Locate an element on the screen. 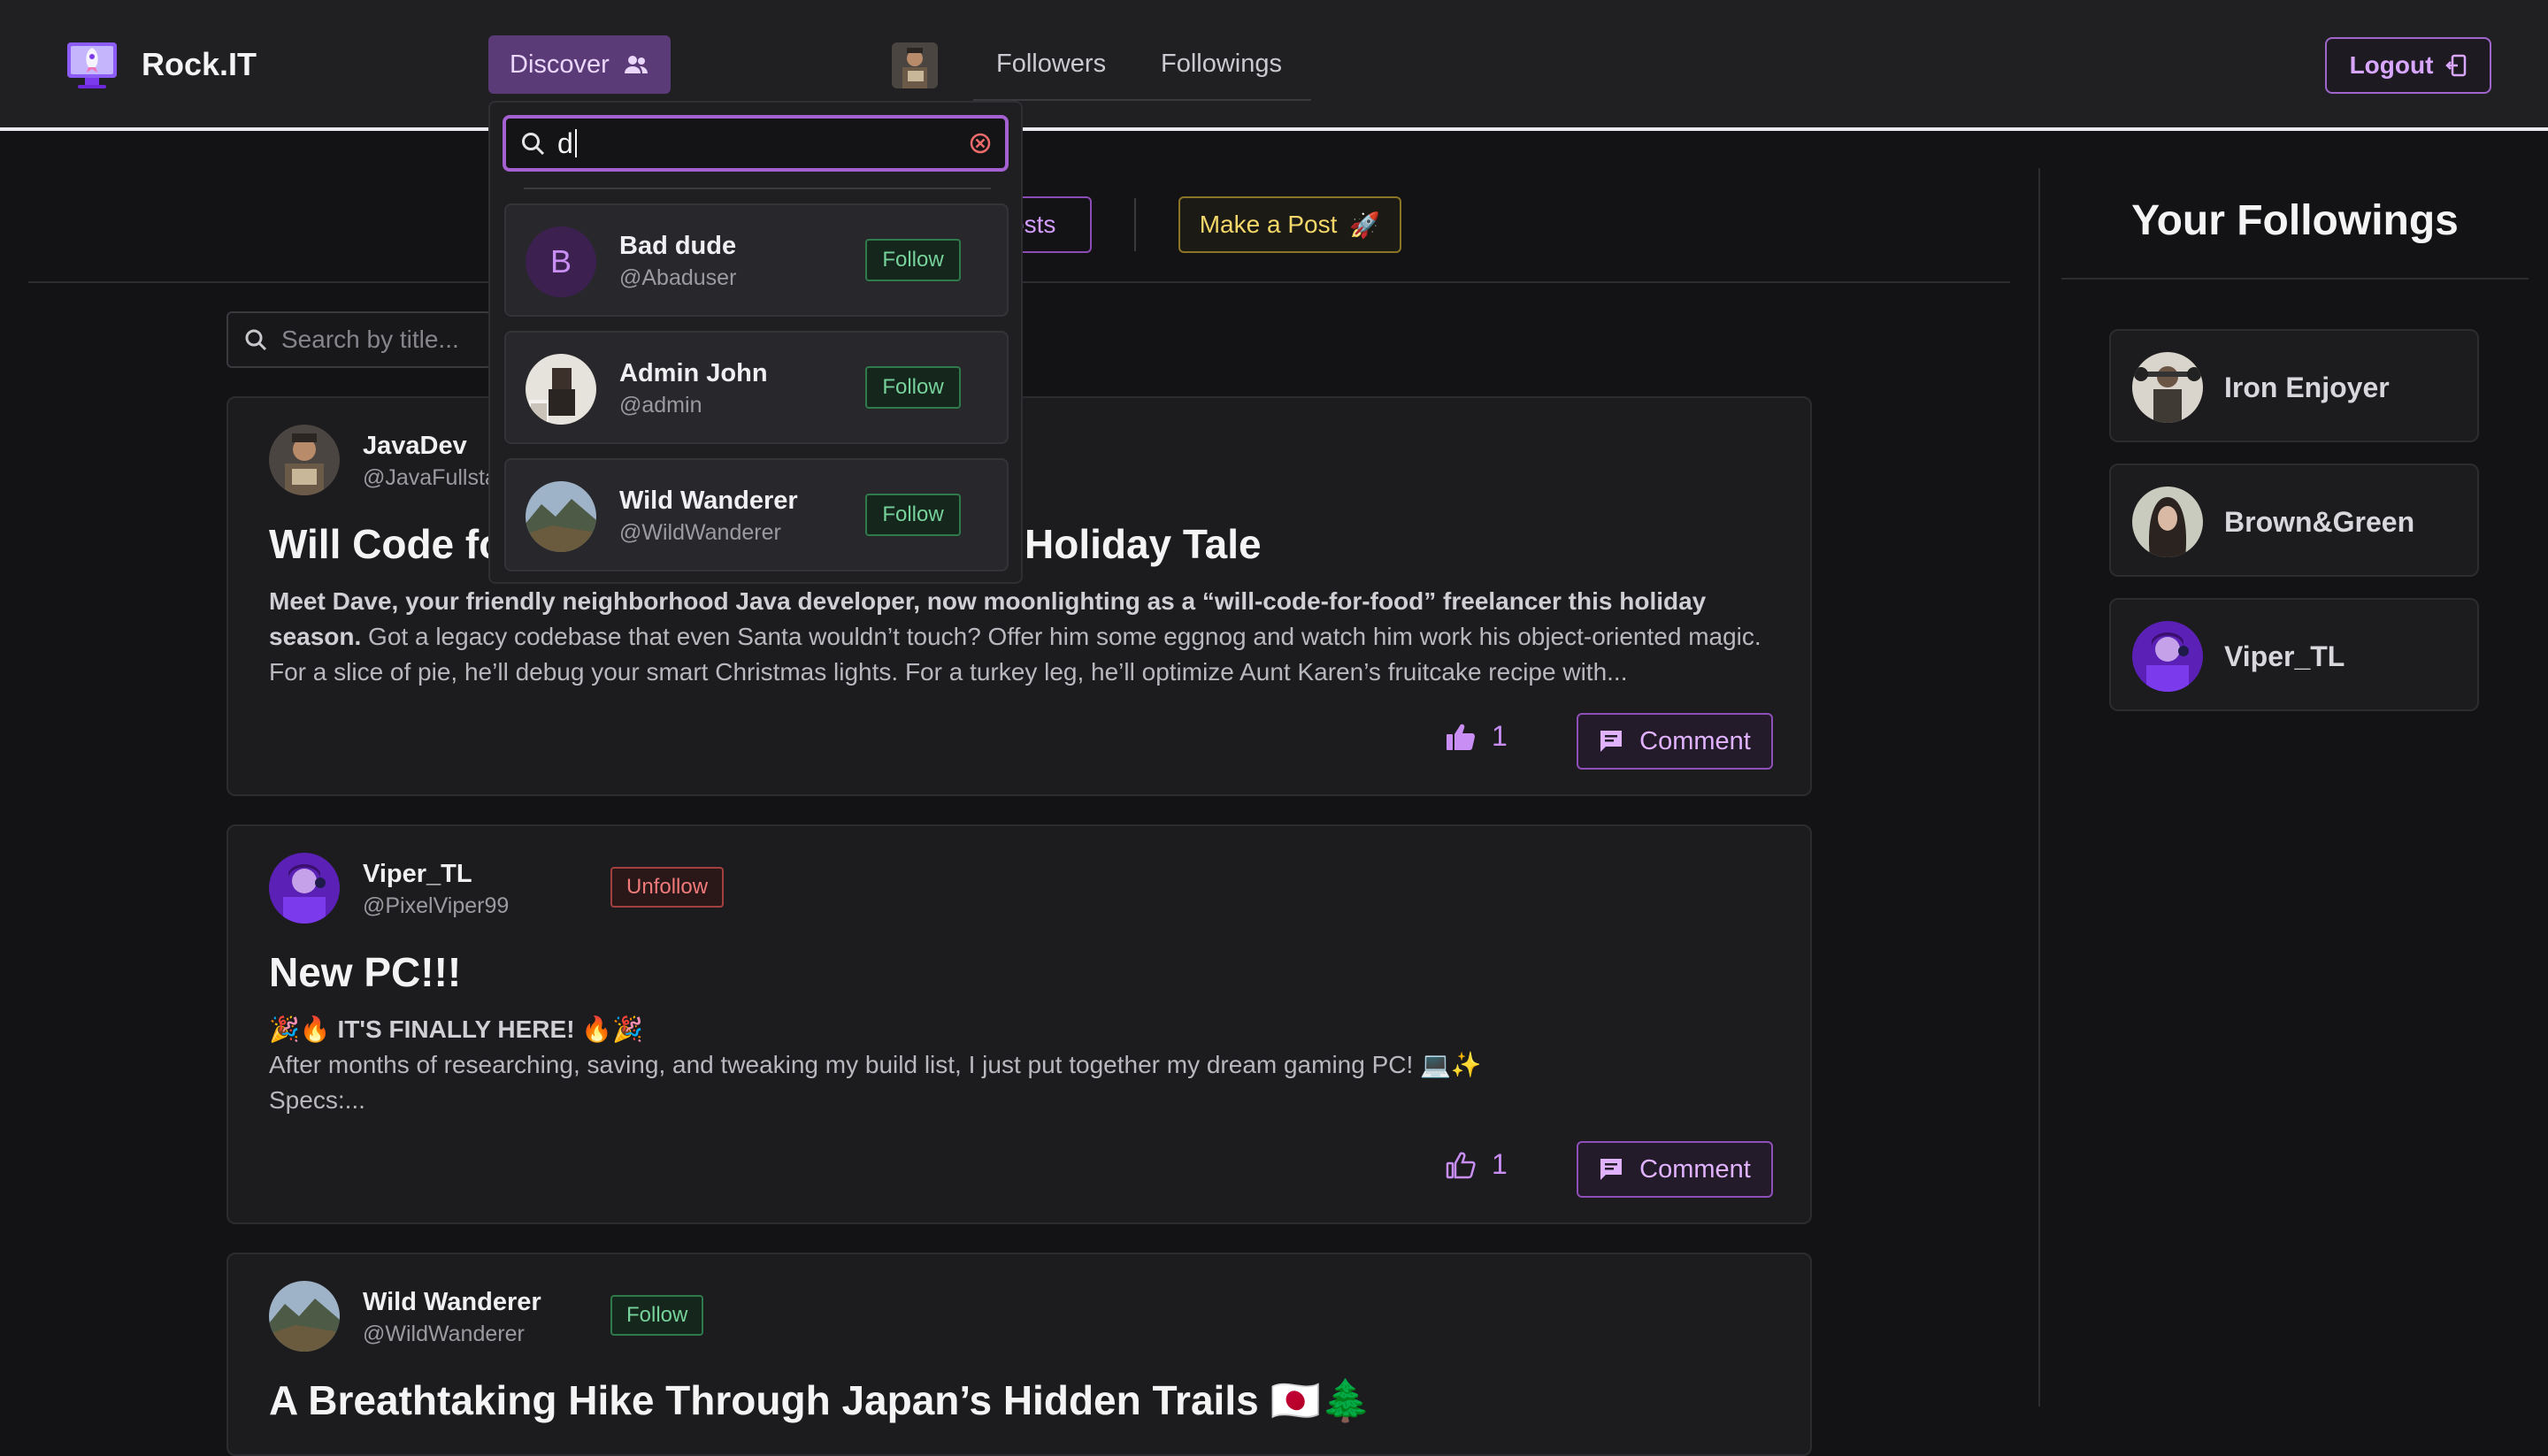 This screenshot has height=1456, width=2548. unfollow-button: Unfollow is located at coordinates (667, 887).